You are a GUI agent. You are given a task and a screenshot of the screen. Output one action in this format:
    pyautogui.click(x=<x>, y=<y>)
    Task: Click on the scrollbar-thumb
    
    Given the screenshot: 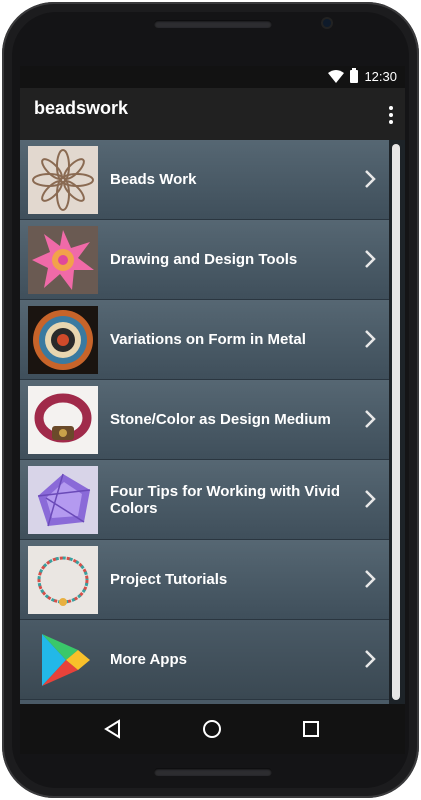 What is the action you would take?
    pyautogui.click(x=396, y=422)
    